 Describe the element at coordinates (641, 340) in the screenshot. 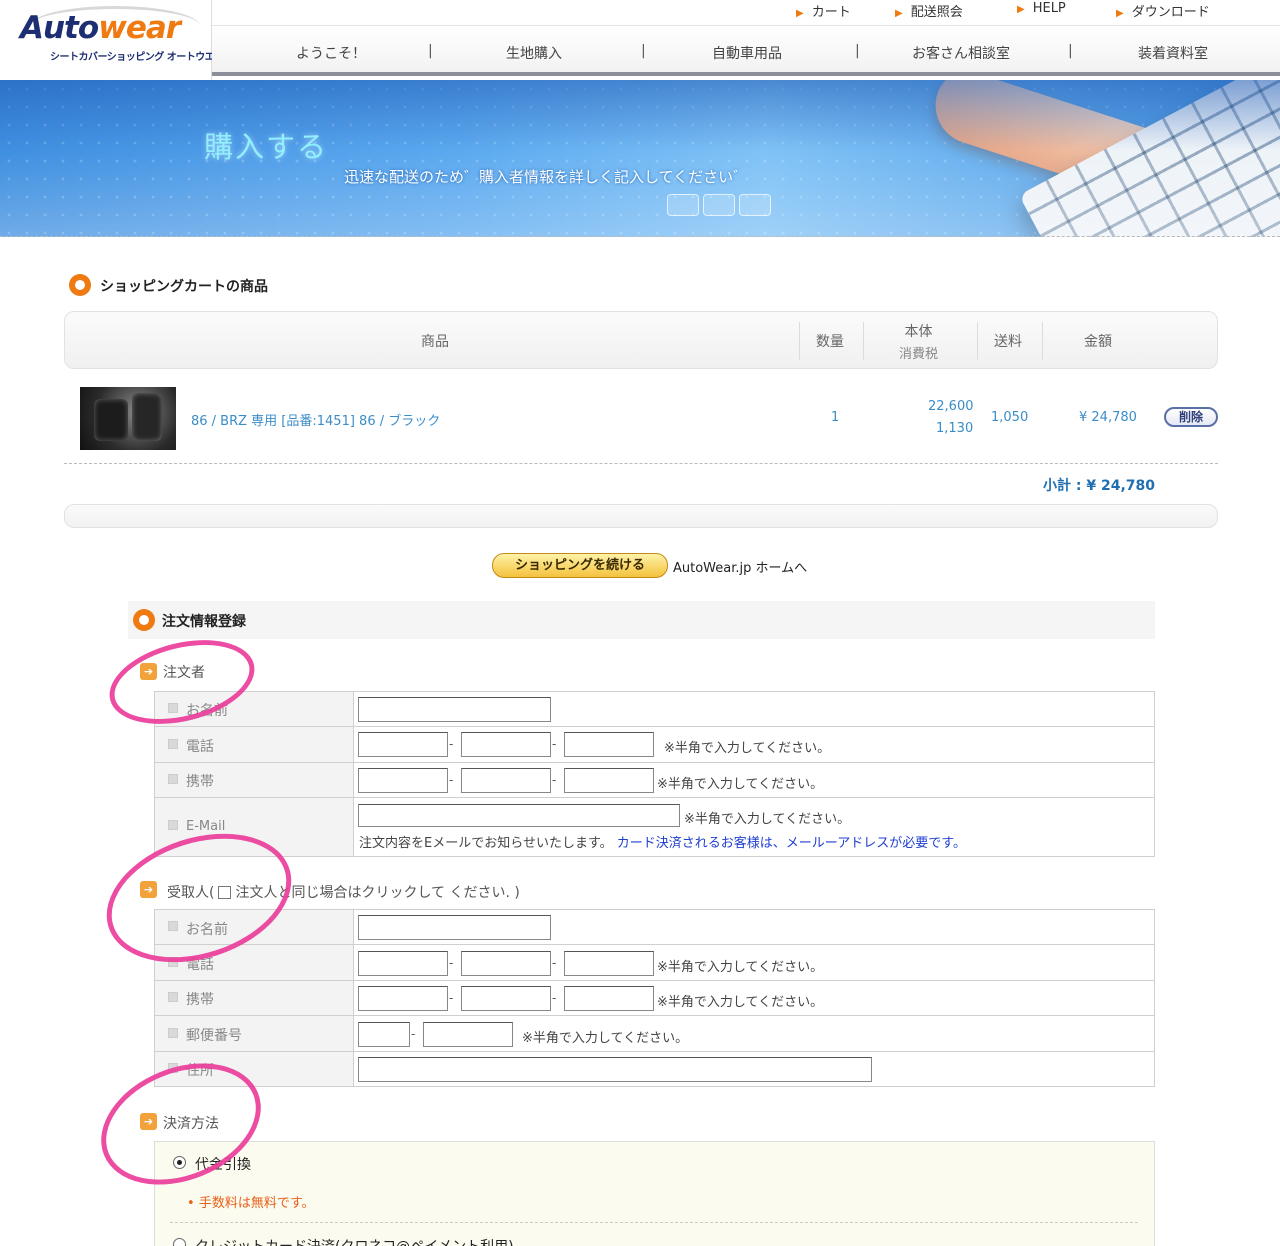

I see `cart-table-header: 商品 数量 本体 消費税 送料 金額` at that location.